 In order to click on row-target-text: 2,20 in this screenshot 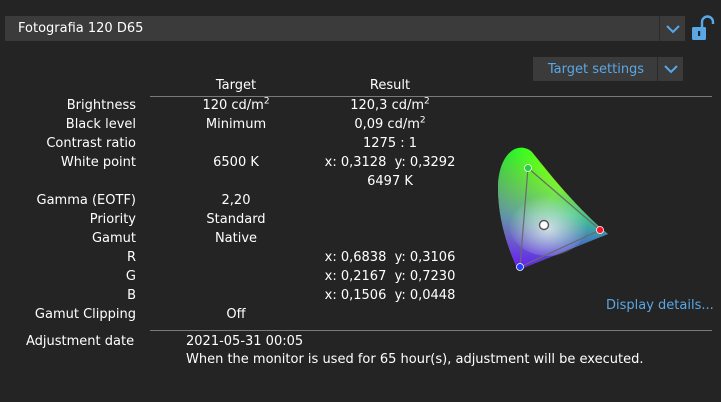, I will do `click(236, 200)`.